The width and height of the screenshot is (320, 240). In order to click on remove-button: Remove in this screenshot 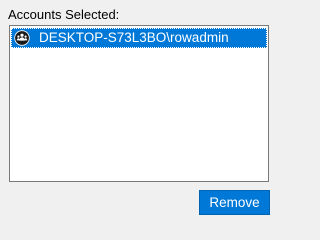, I will do `click(234, 202)`.